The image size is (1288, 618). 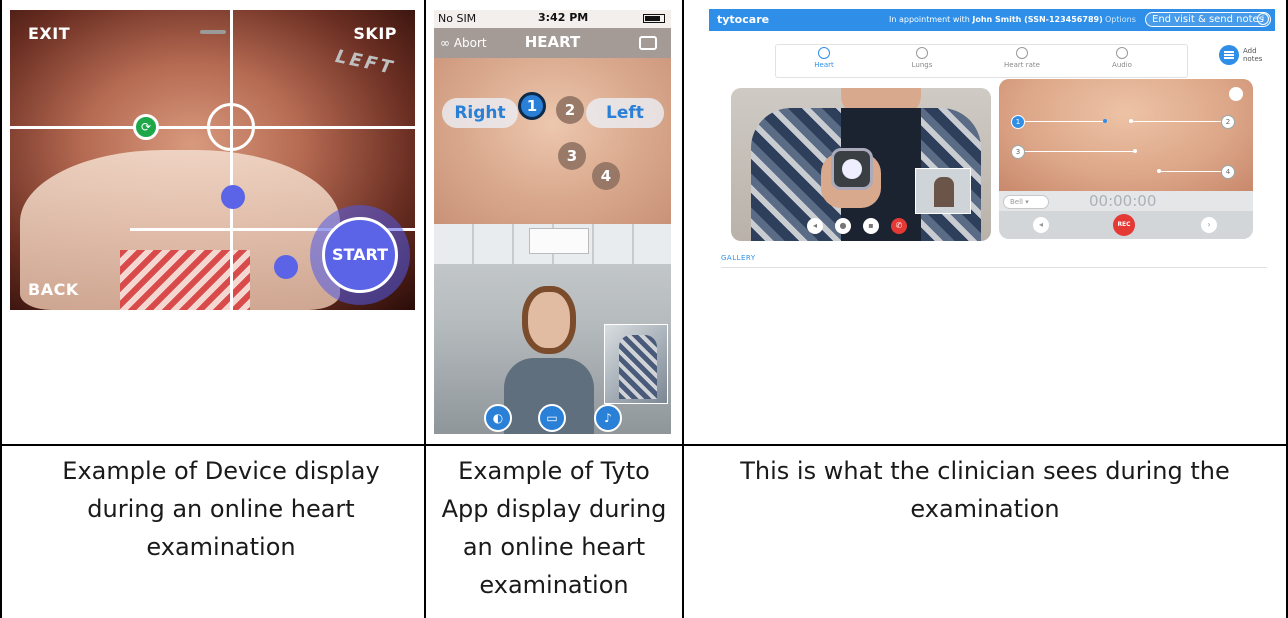 I want to click on clinician-self-view, so click(x=943, y=191).